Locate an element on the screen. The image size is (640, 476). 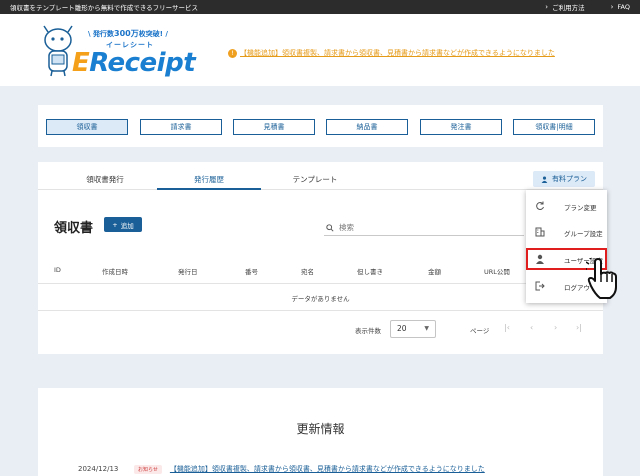
refresh-icon is located at coordinates (540, 206).